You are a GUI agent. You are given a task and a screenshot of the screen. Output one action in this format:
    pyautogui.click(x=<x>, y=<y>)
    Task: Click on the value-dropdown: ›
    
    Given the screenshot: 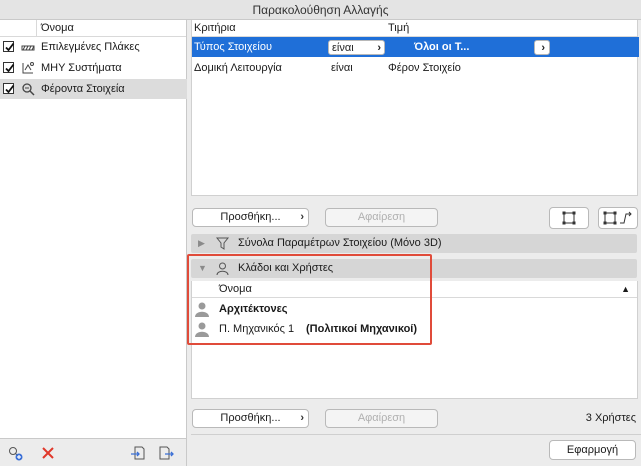 What is the action you would take?
    pyautogui.click(x=542, y=47)
    